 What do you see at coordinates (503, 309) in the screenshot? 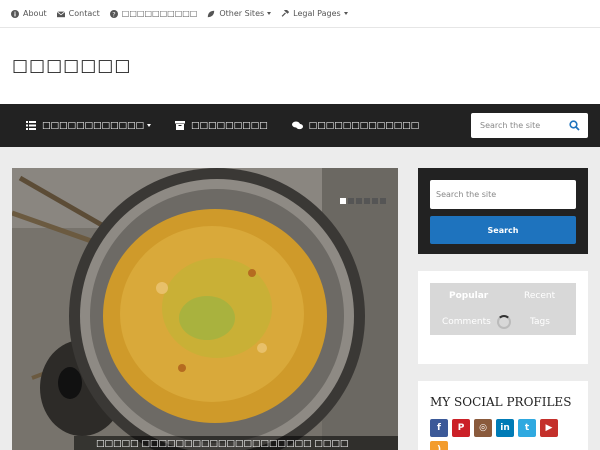
I see `tab-bar: Popular Recent Comments Tags` at bounding box center [503, 309].